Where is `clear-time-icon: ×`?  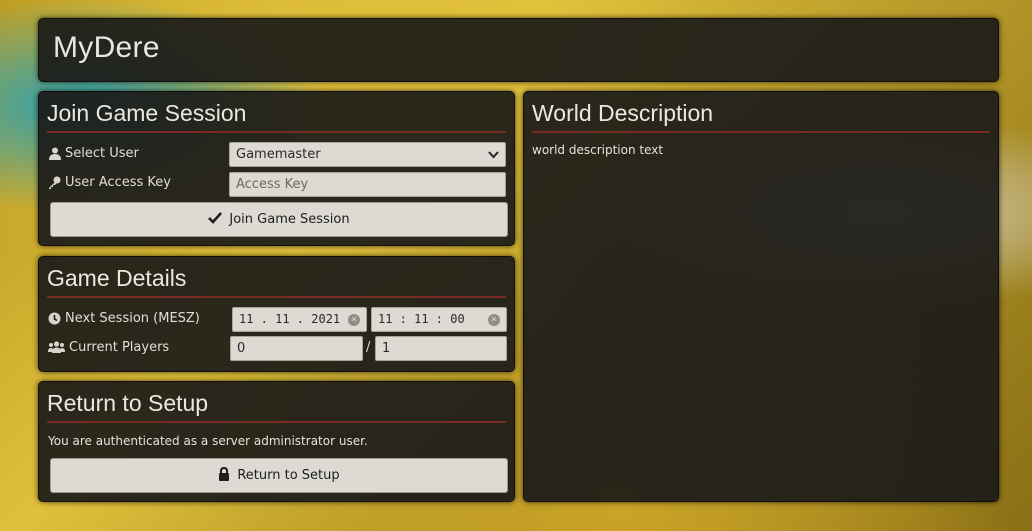
clear-time-icon: × is located at coordinates (494, 320).